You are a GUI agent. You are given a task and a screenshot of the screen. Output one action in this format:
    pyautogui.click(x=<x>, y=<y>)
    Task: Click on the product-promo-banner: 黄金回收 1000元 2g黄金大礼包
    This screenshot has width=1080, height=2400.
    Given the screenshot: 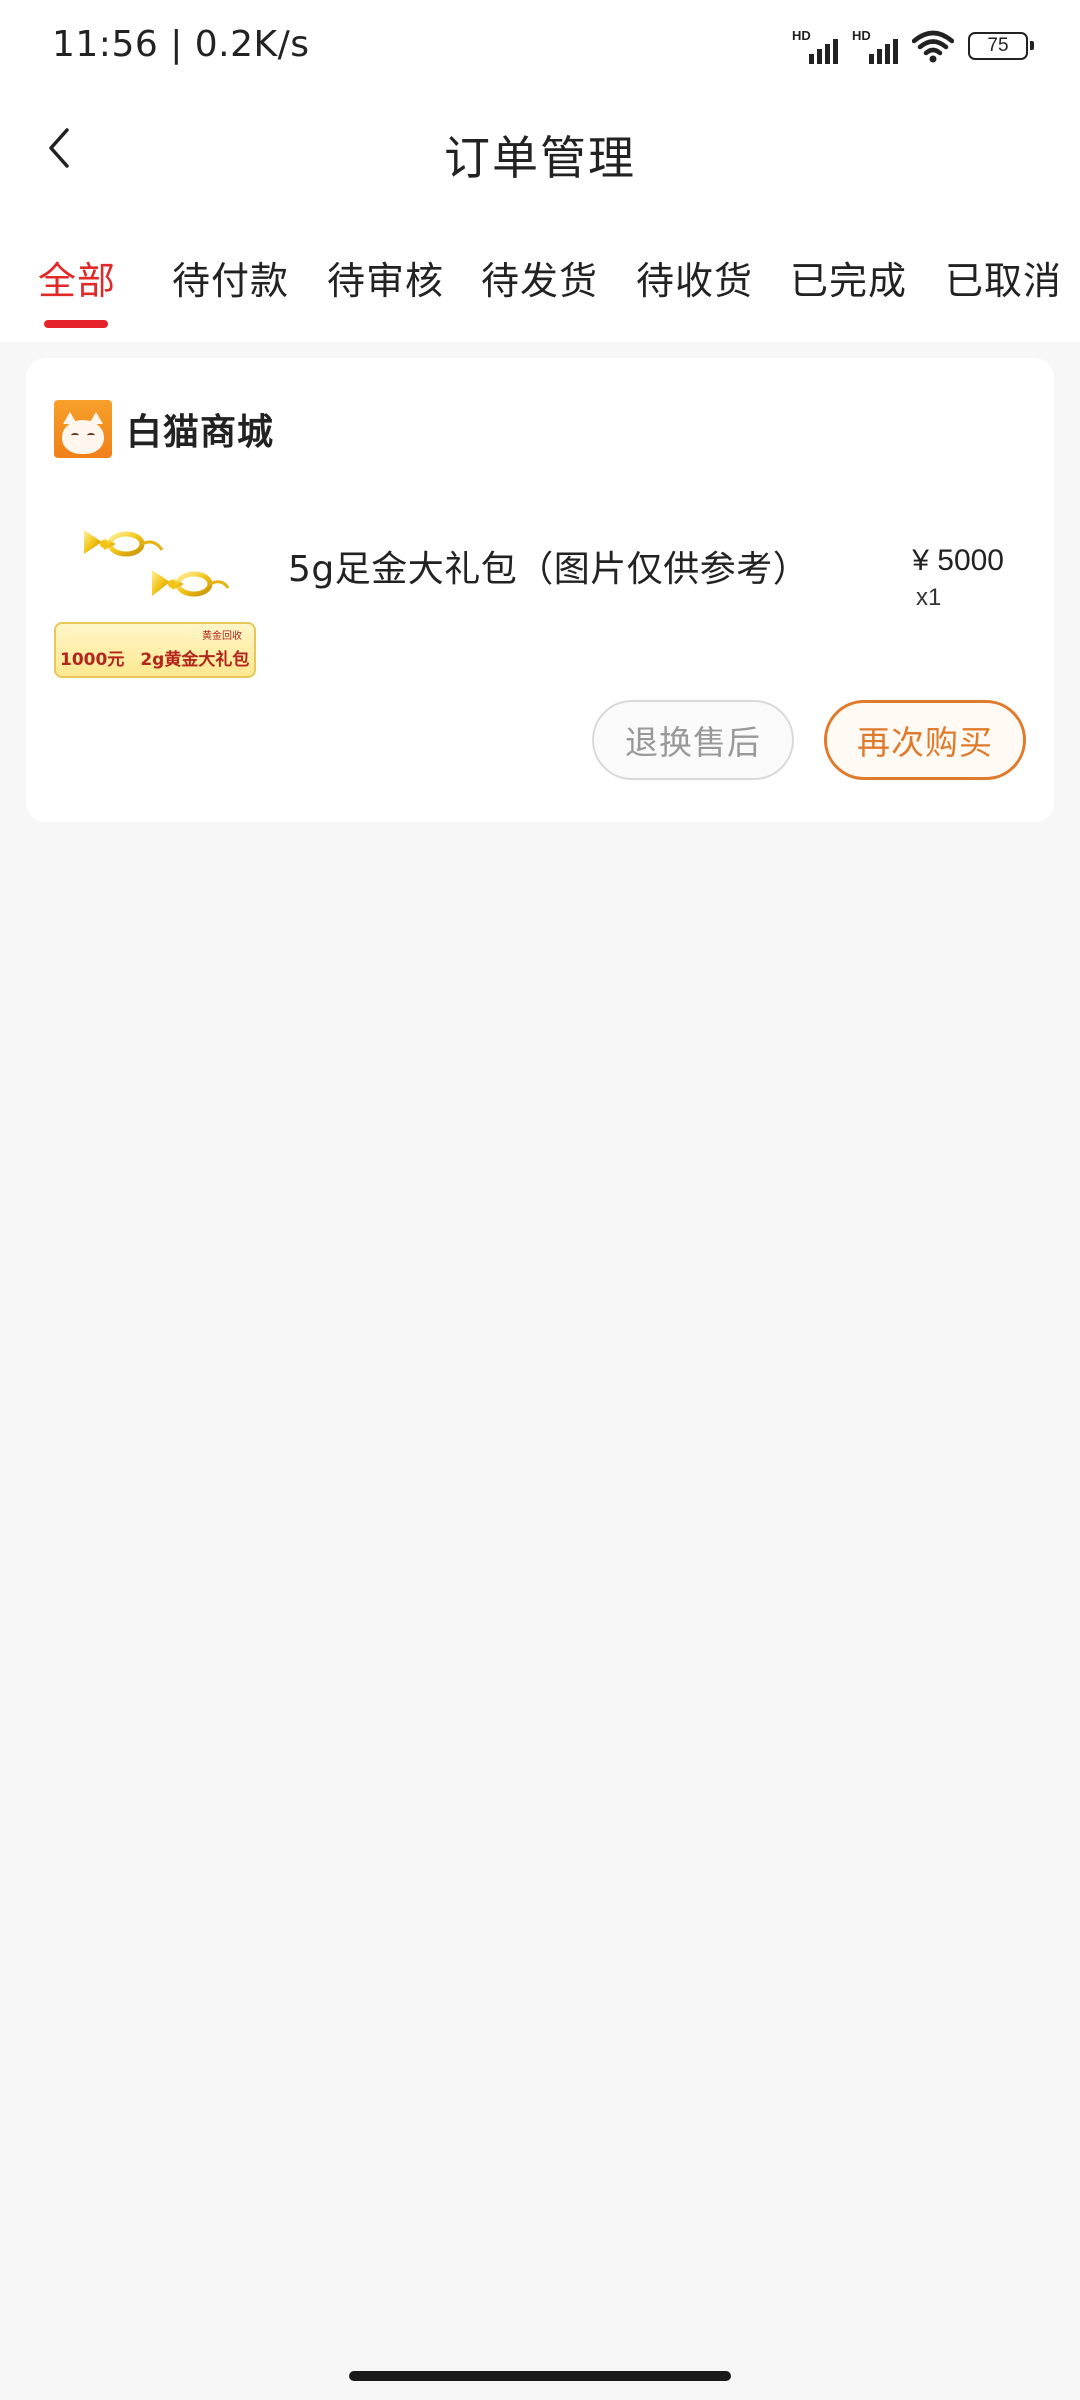 What is the action you would take?
    pyautogui.click(x=155, y=650)
    